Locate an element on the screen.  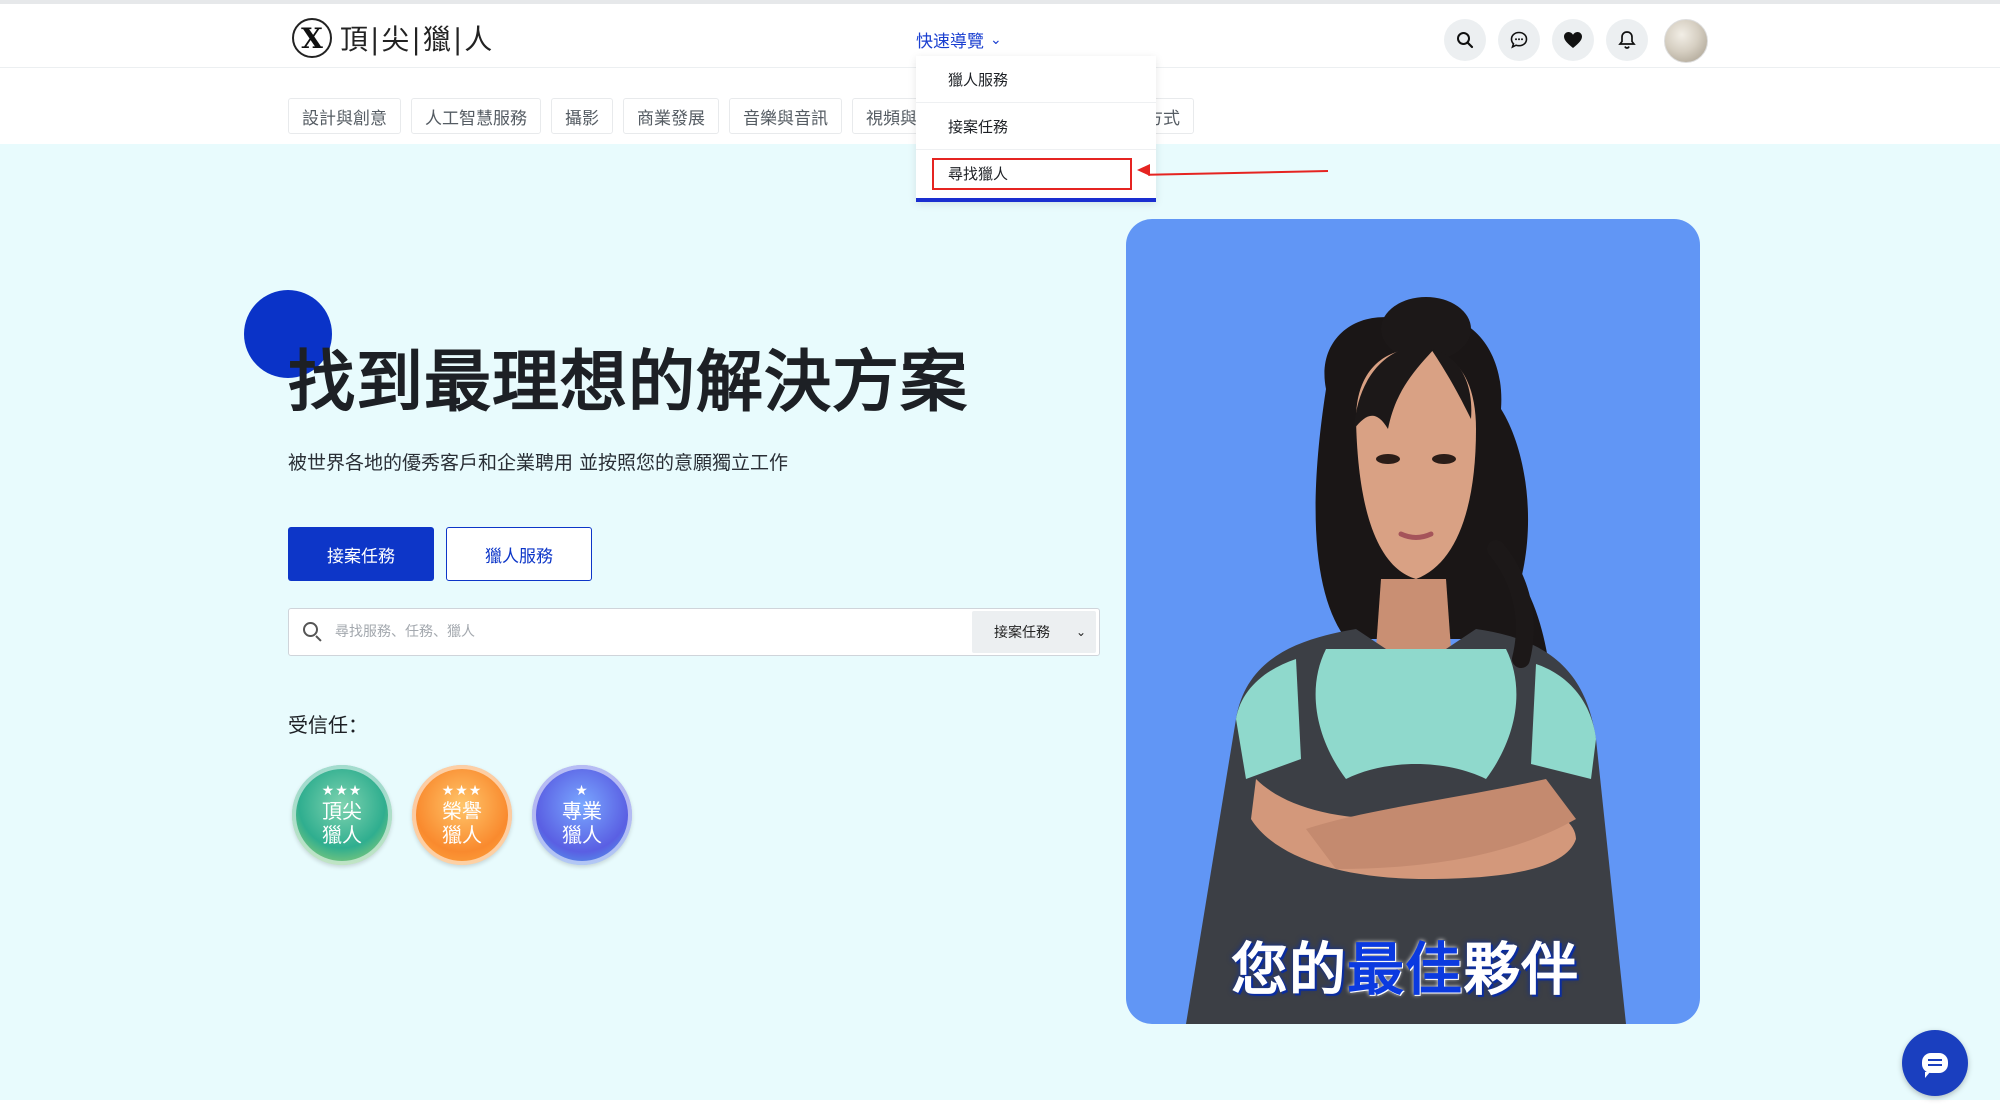
category-business: 商業發展 is located at coordinates (671, 116).